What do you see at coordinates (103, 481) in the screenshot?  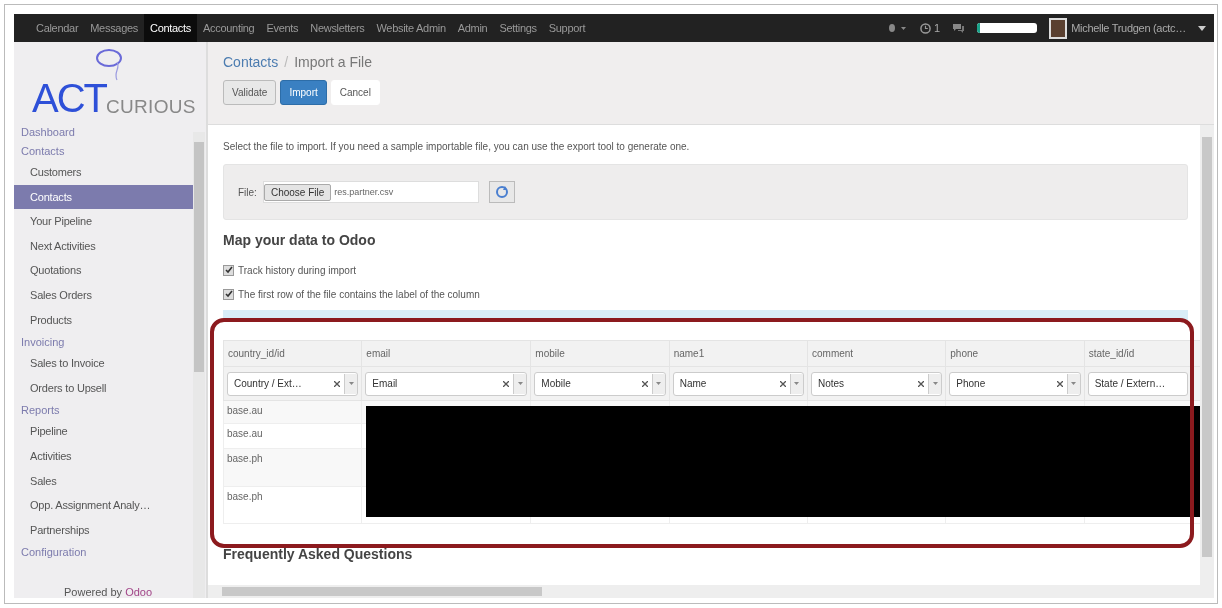 I see `sidebar-item: Sales` at bounding box center [103, 481].